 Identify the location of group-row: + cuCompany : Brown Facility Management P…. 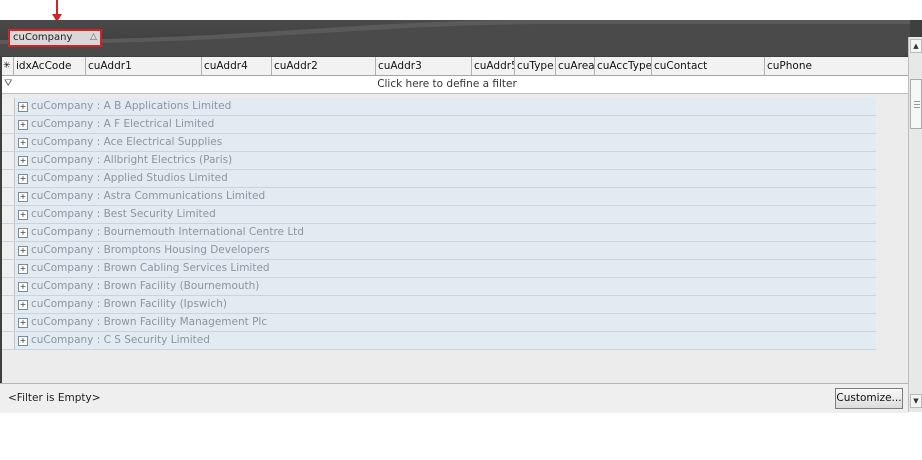
(439, 323).